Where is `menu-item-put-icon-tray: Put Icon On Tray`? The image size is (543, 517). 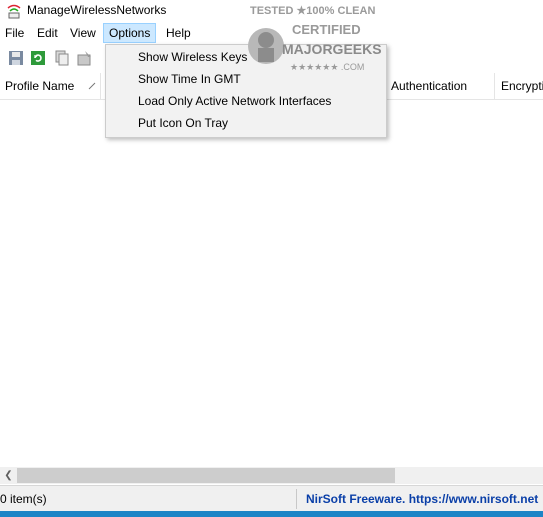
menu-item-put-icon-tray: Put Icon On Tray is located at coordinates (183, 123).